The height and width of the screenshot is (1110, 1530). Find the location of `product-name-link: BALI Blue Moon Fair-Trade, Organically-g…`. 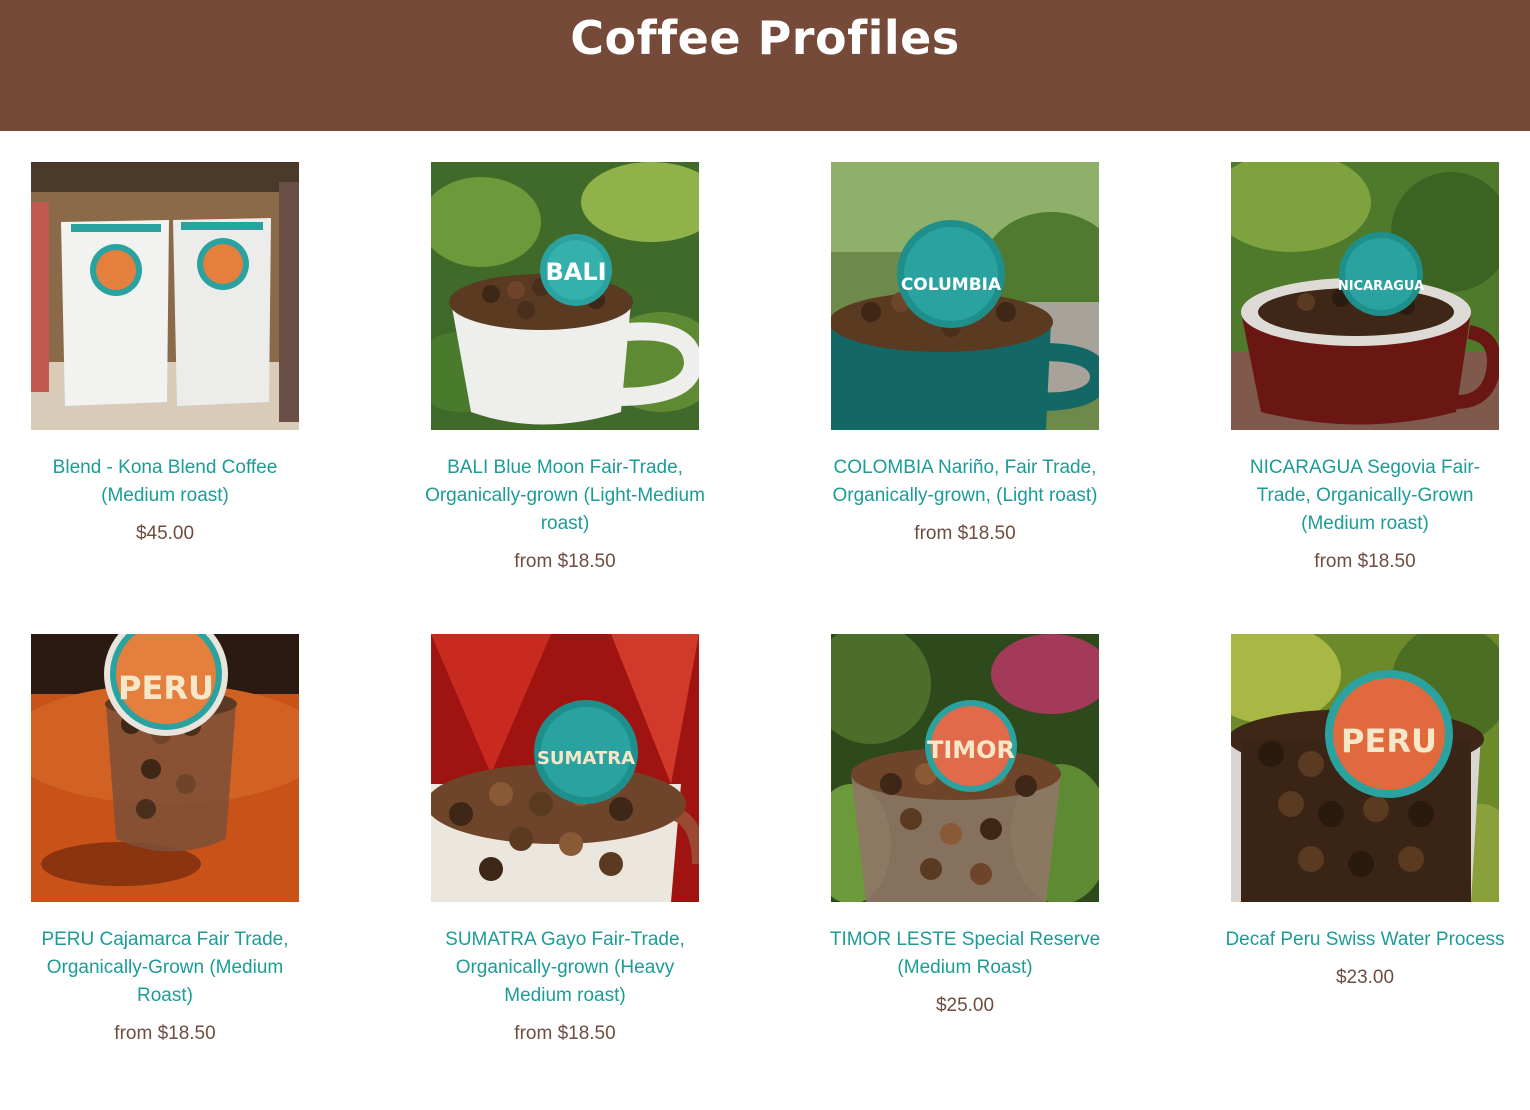

product-name-link: BALI Blue Moon Fair-Trade, Organically-g… is located at coordinates (565, 496).